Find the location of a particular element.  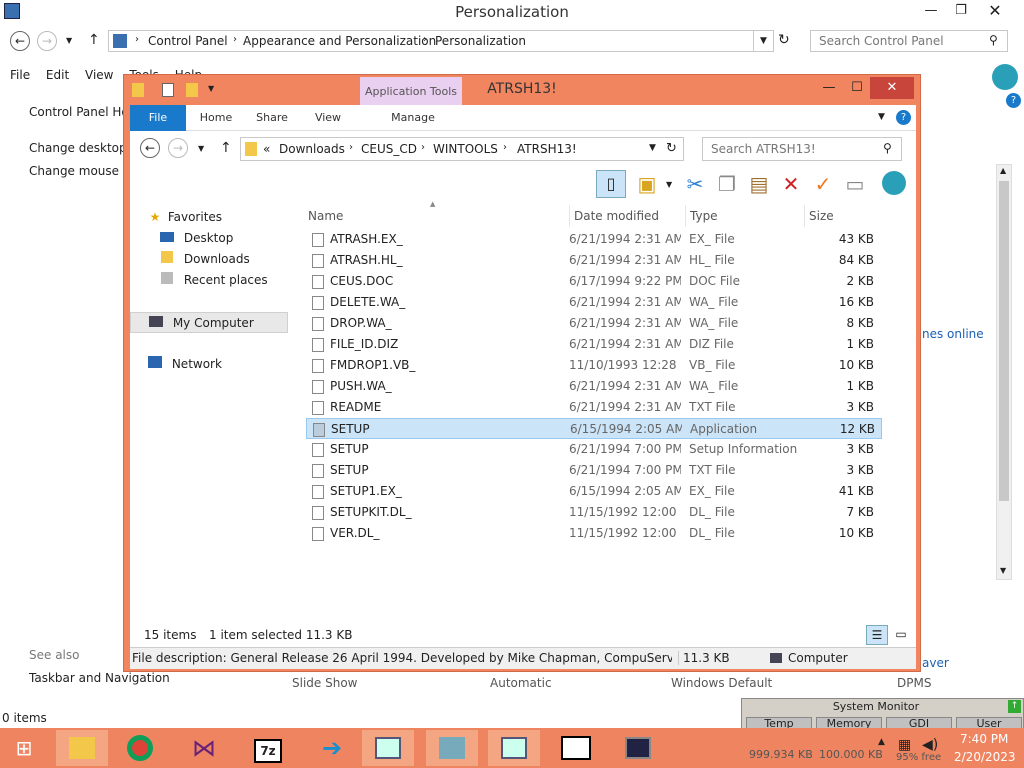

column-size: Size is located at coordinates (819, 216).